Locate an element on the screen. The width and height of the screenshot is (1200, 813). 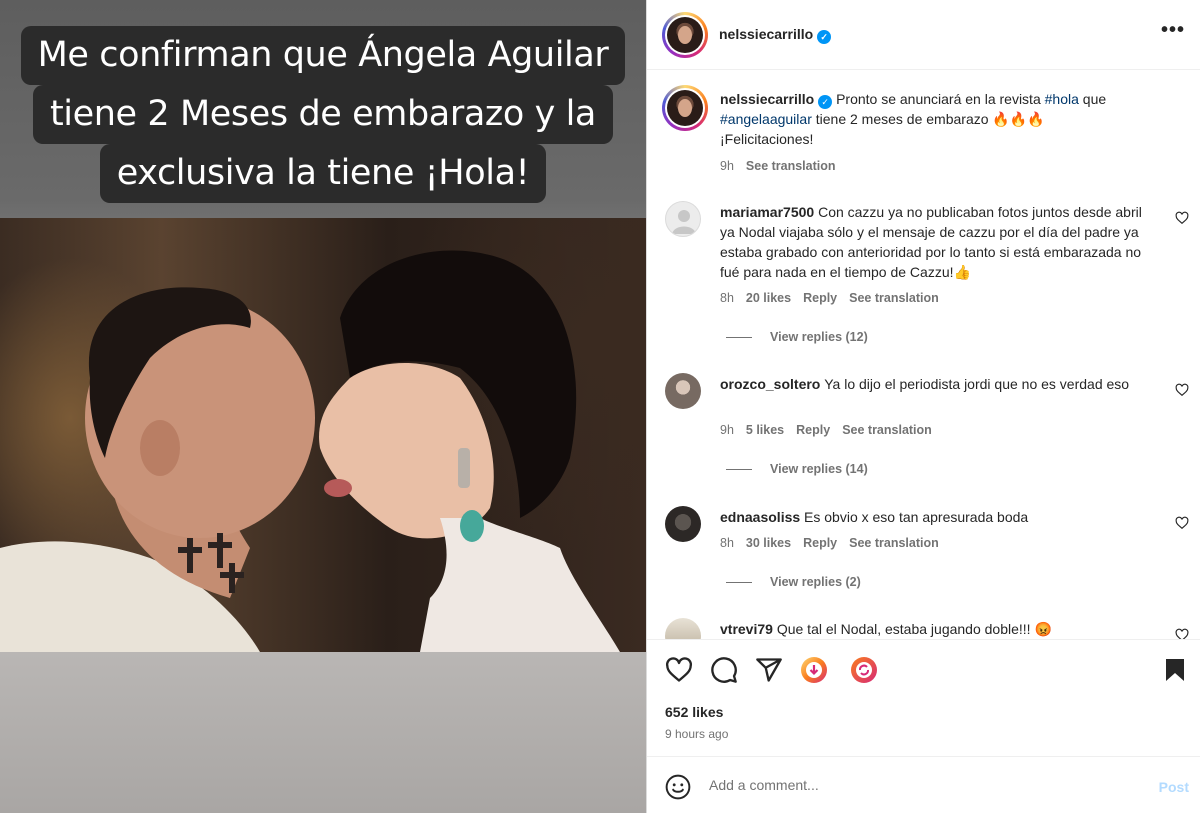
view-replies-button: View replies (2) is located at coordinates (793, 582).